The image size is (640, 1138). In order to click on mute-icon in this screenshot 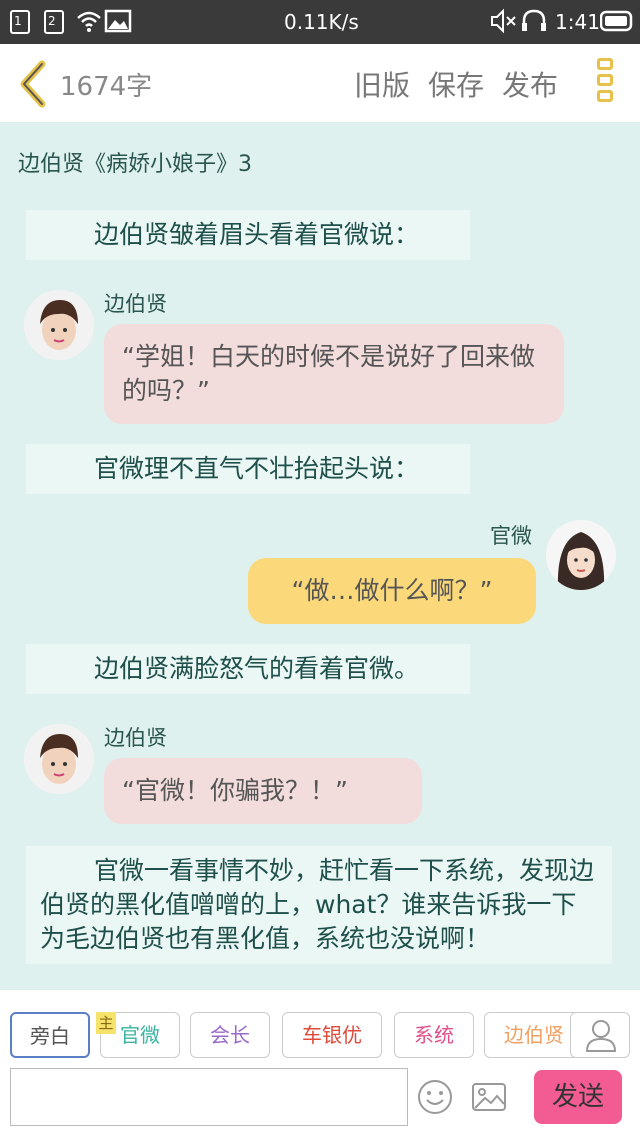, I will do `click(503, 21)`.